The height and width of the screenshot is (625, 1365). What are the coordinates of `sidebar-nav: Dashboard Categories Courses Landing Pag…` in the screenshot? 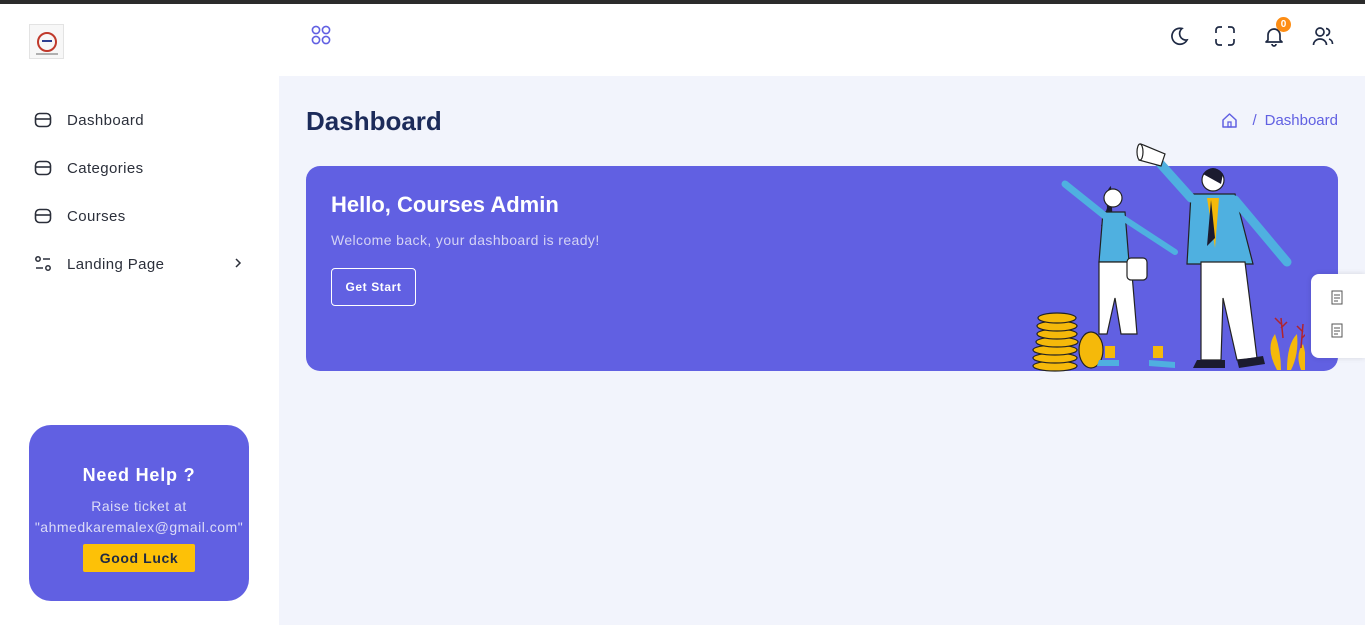 It's located at (141, 192).